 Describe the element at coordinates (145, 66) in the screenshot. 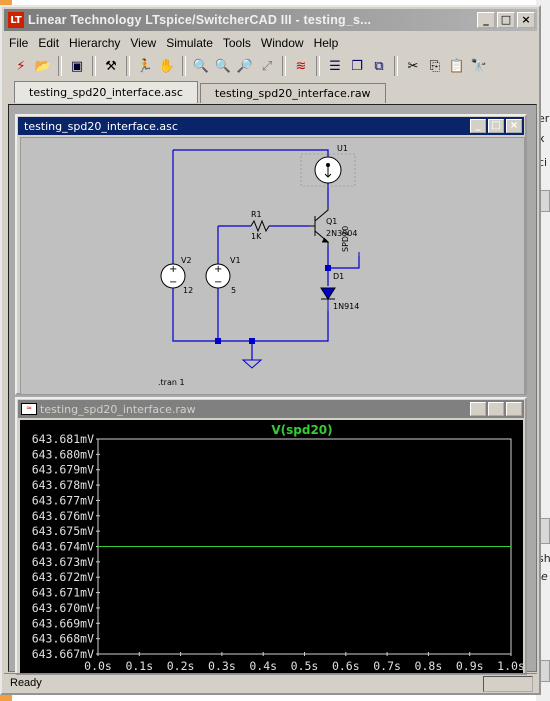

I see `run-icon: 🏃` at that location.